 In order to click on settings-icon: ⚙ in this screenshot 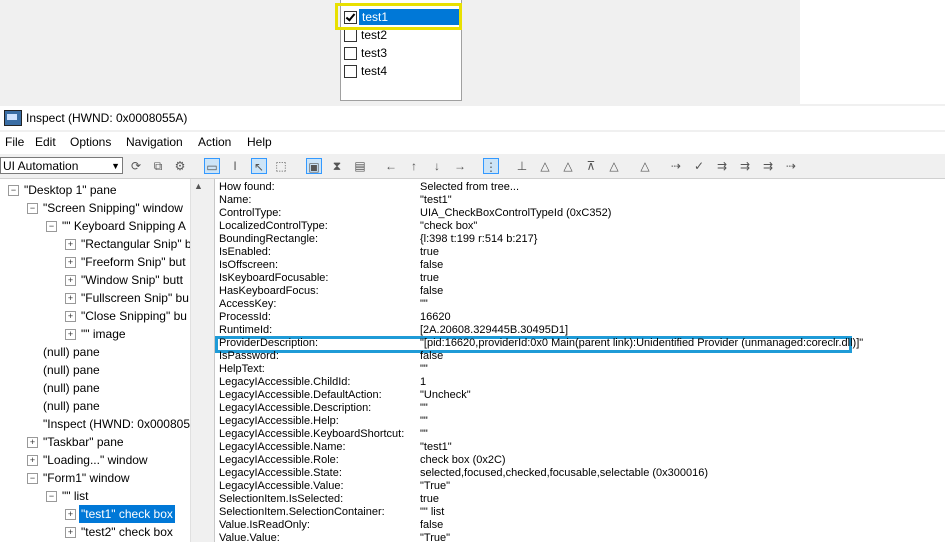, I will do `click(180, 166)`.